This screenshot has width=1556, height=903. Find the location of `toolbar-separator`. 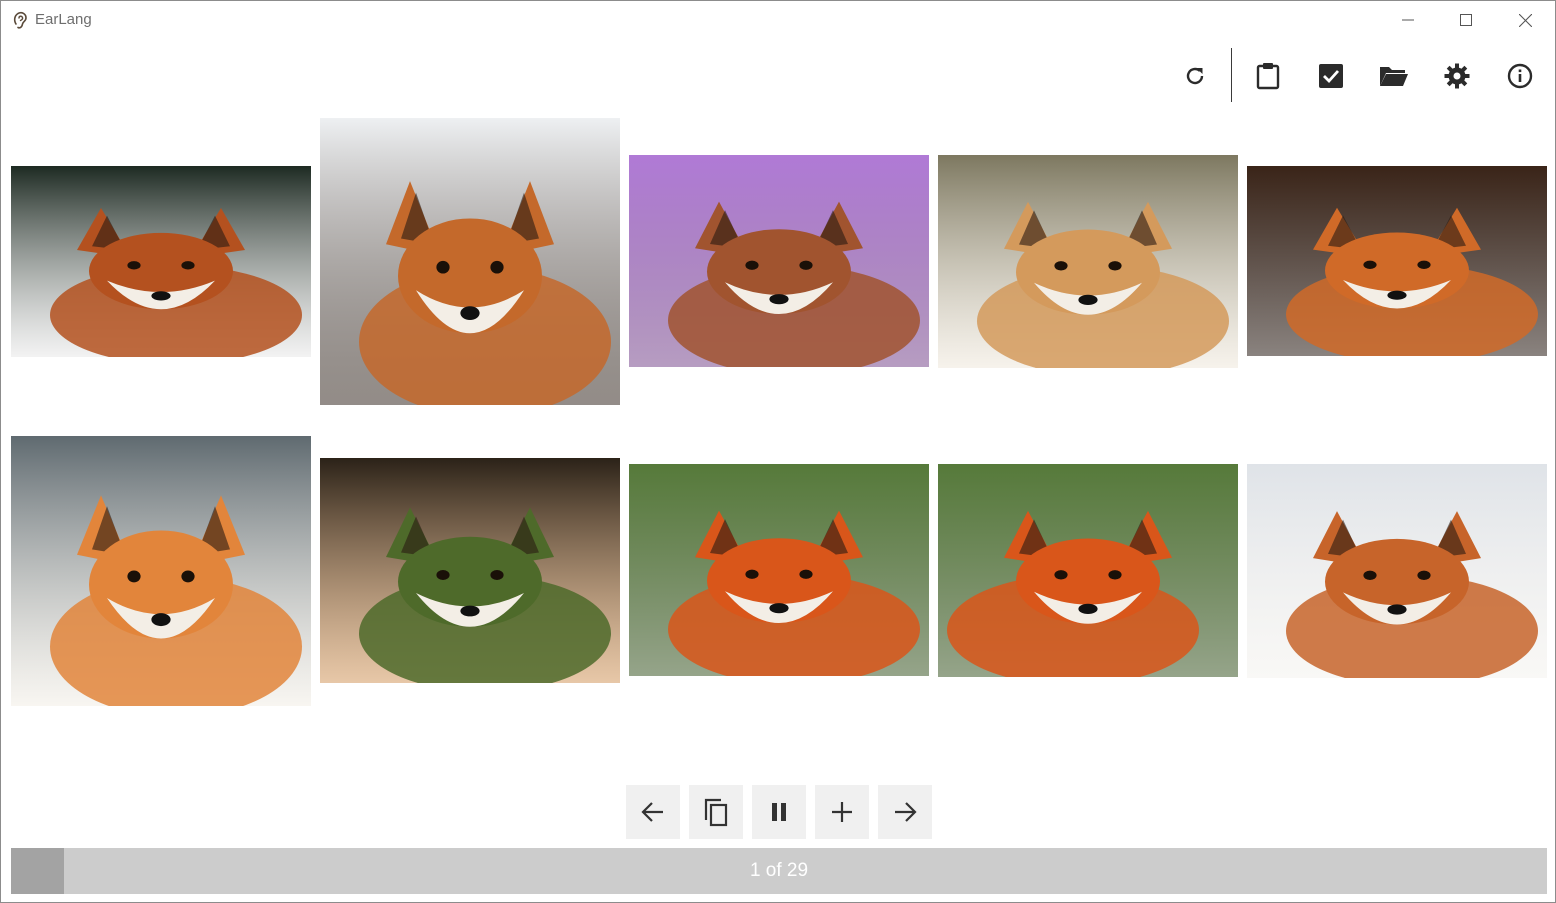

toolbar-separator is located at coordinates (1231, 75).